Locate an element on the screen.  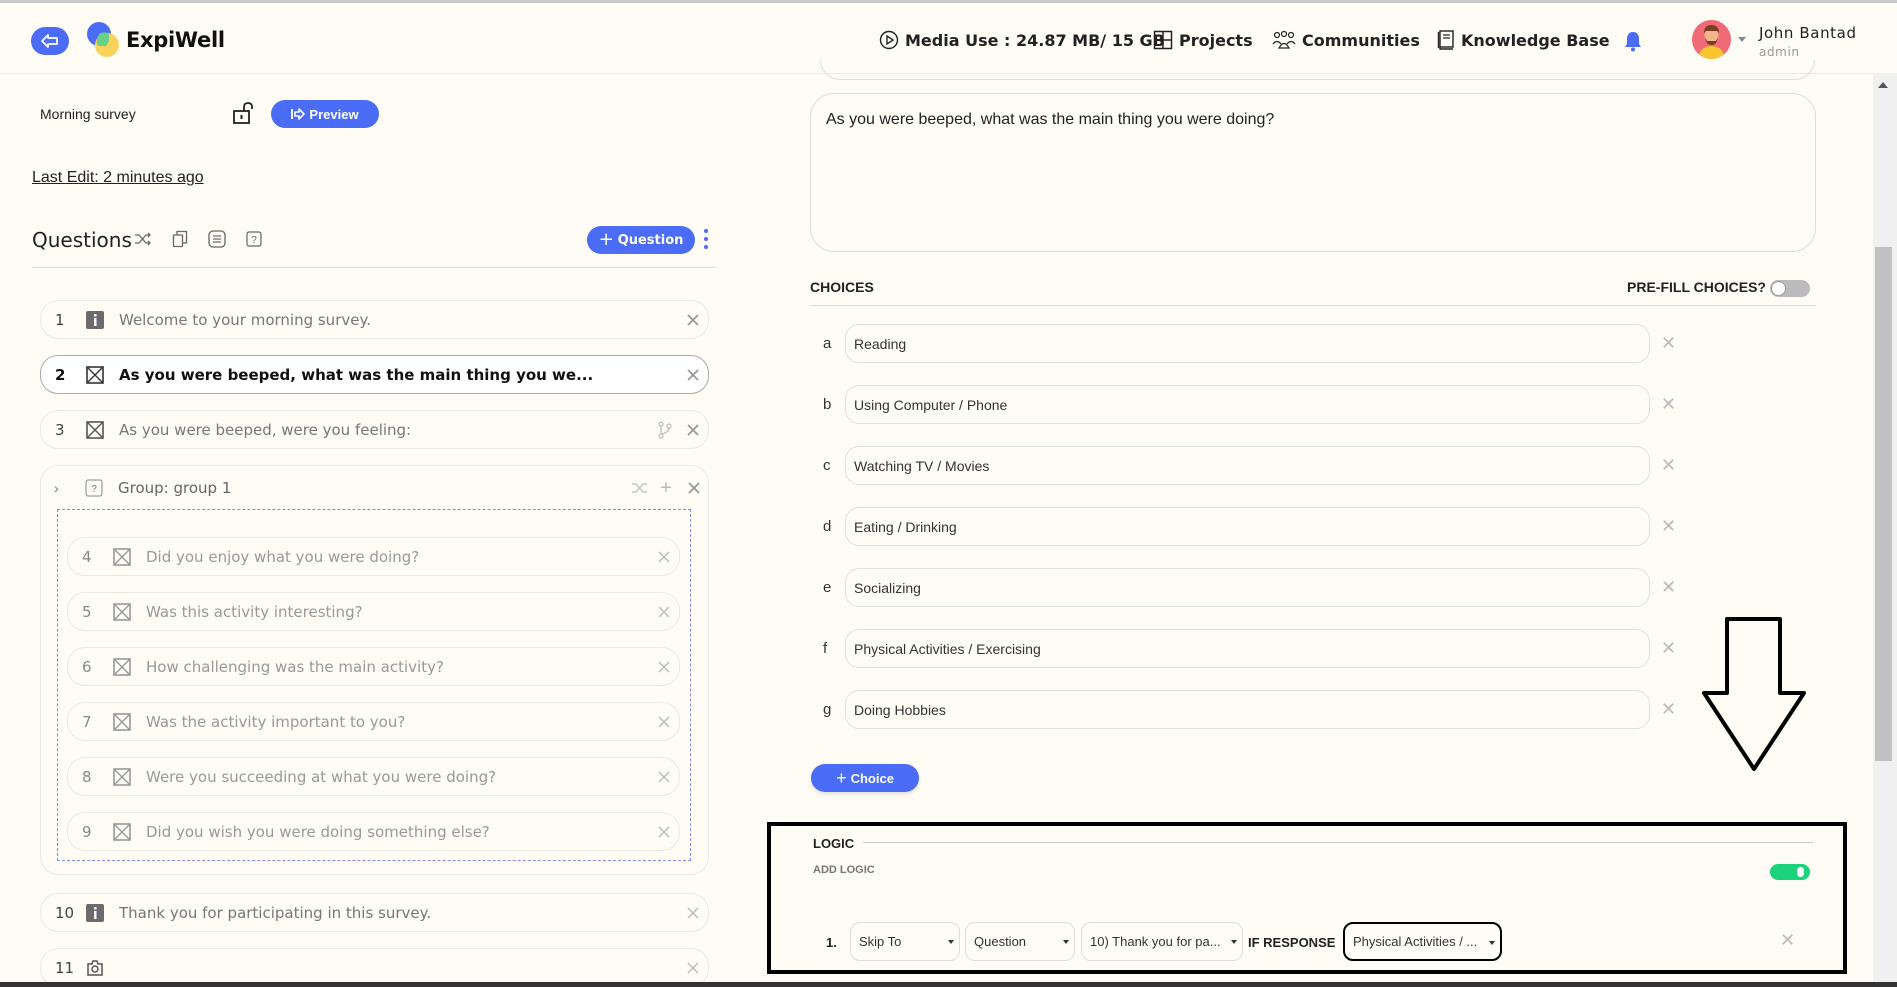
unlock-icon is located at coordinates (244, 113).